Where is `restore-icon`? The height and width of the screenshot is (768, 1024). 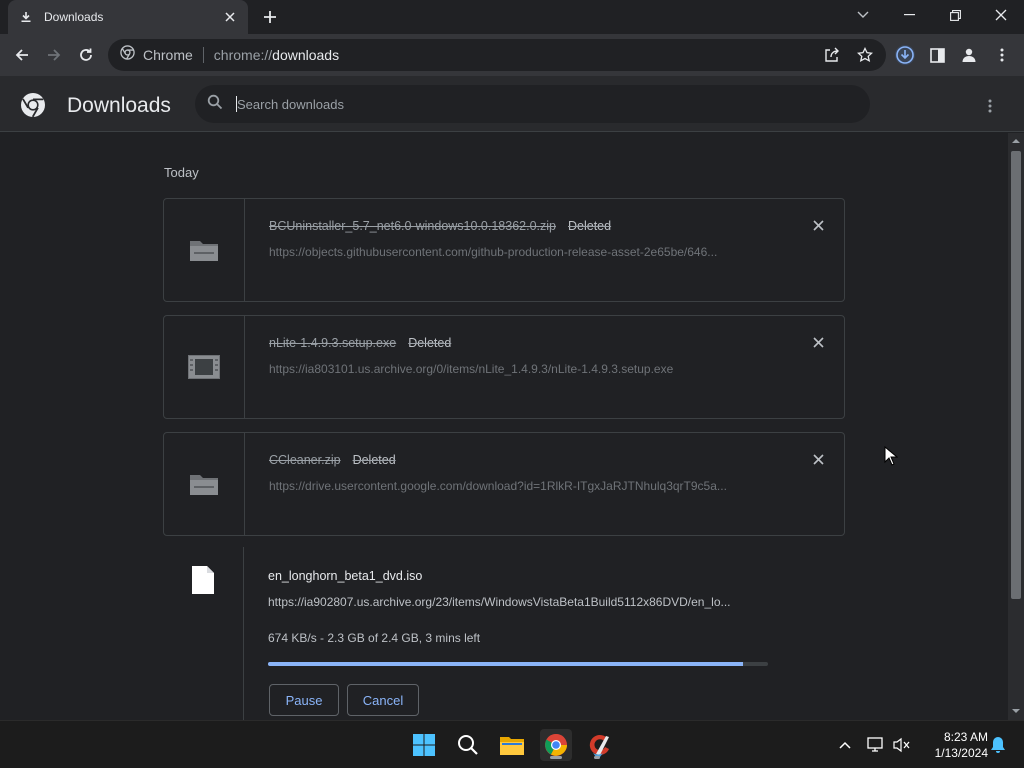
restore-icon is located at coordinates (955, 15).